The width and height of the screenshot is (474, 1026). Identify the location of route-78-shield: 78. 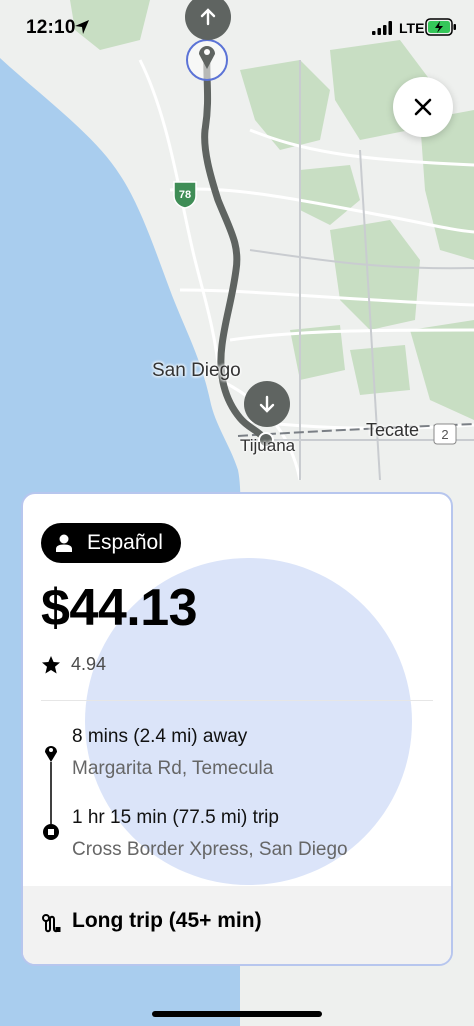
(185, 195).